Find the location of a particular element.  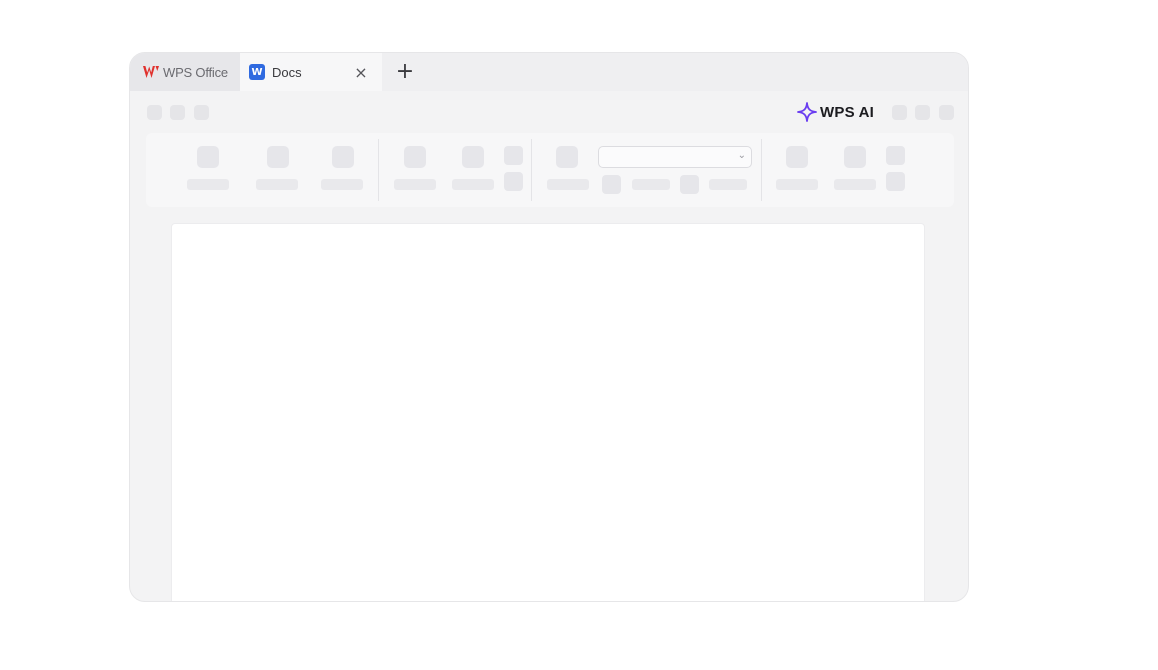

close-icon: × is located at coordinates (361, 72).